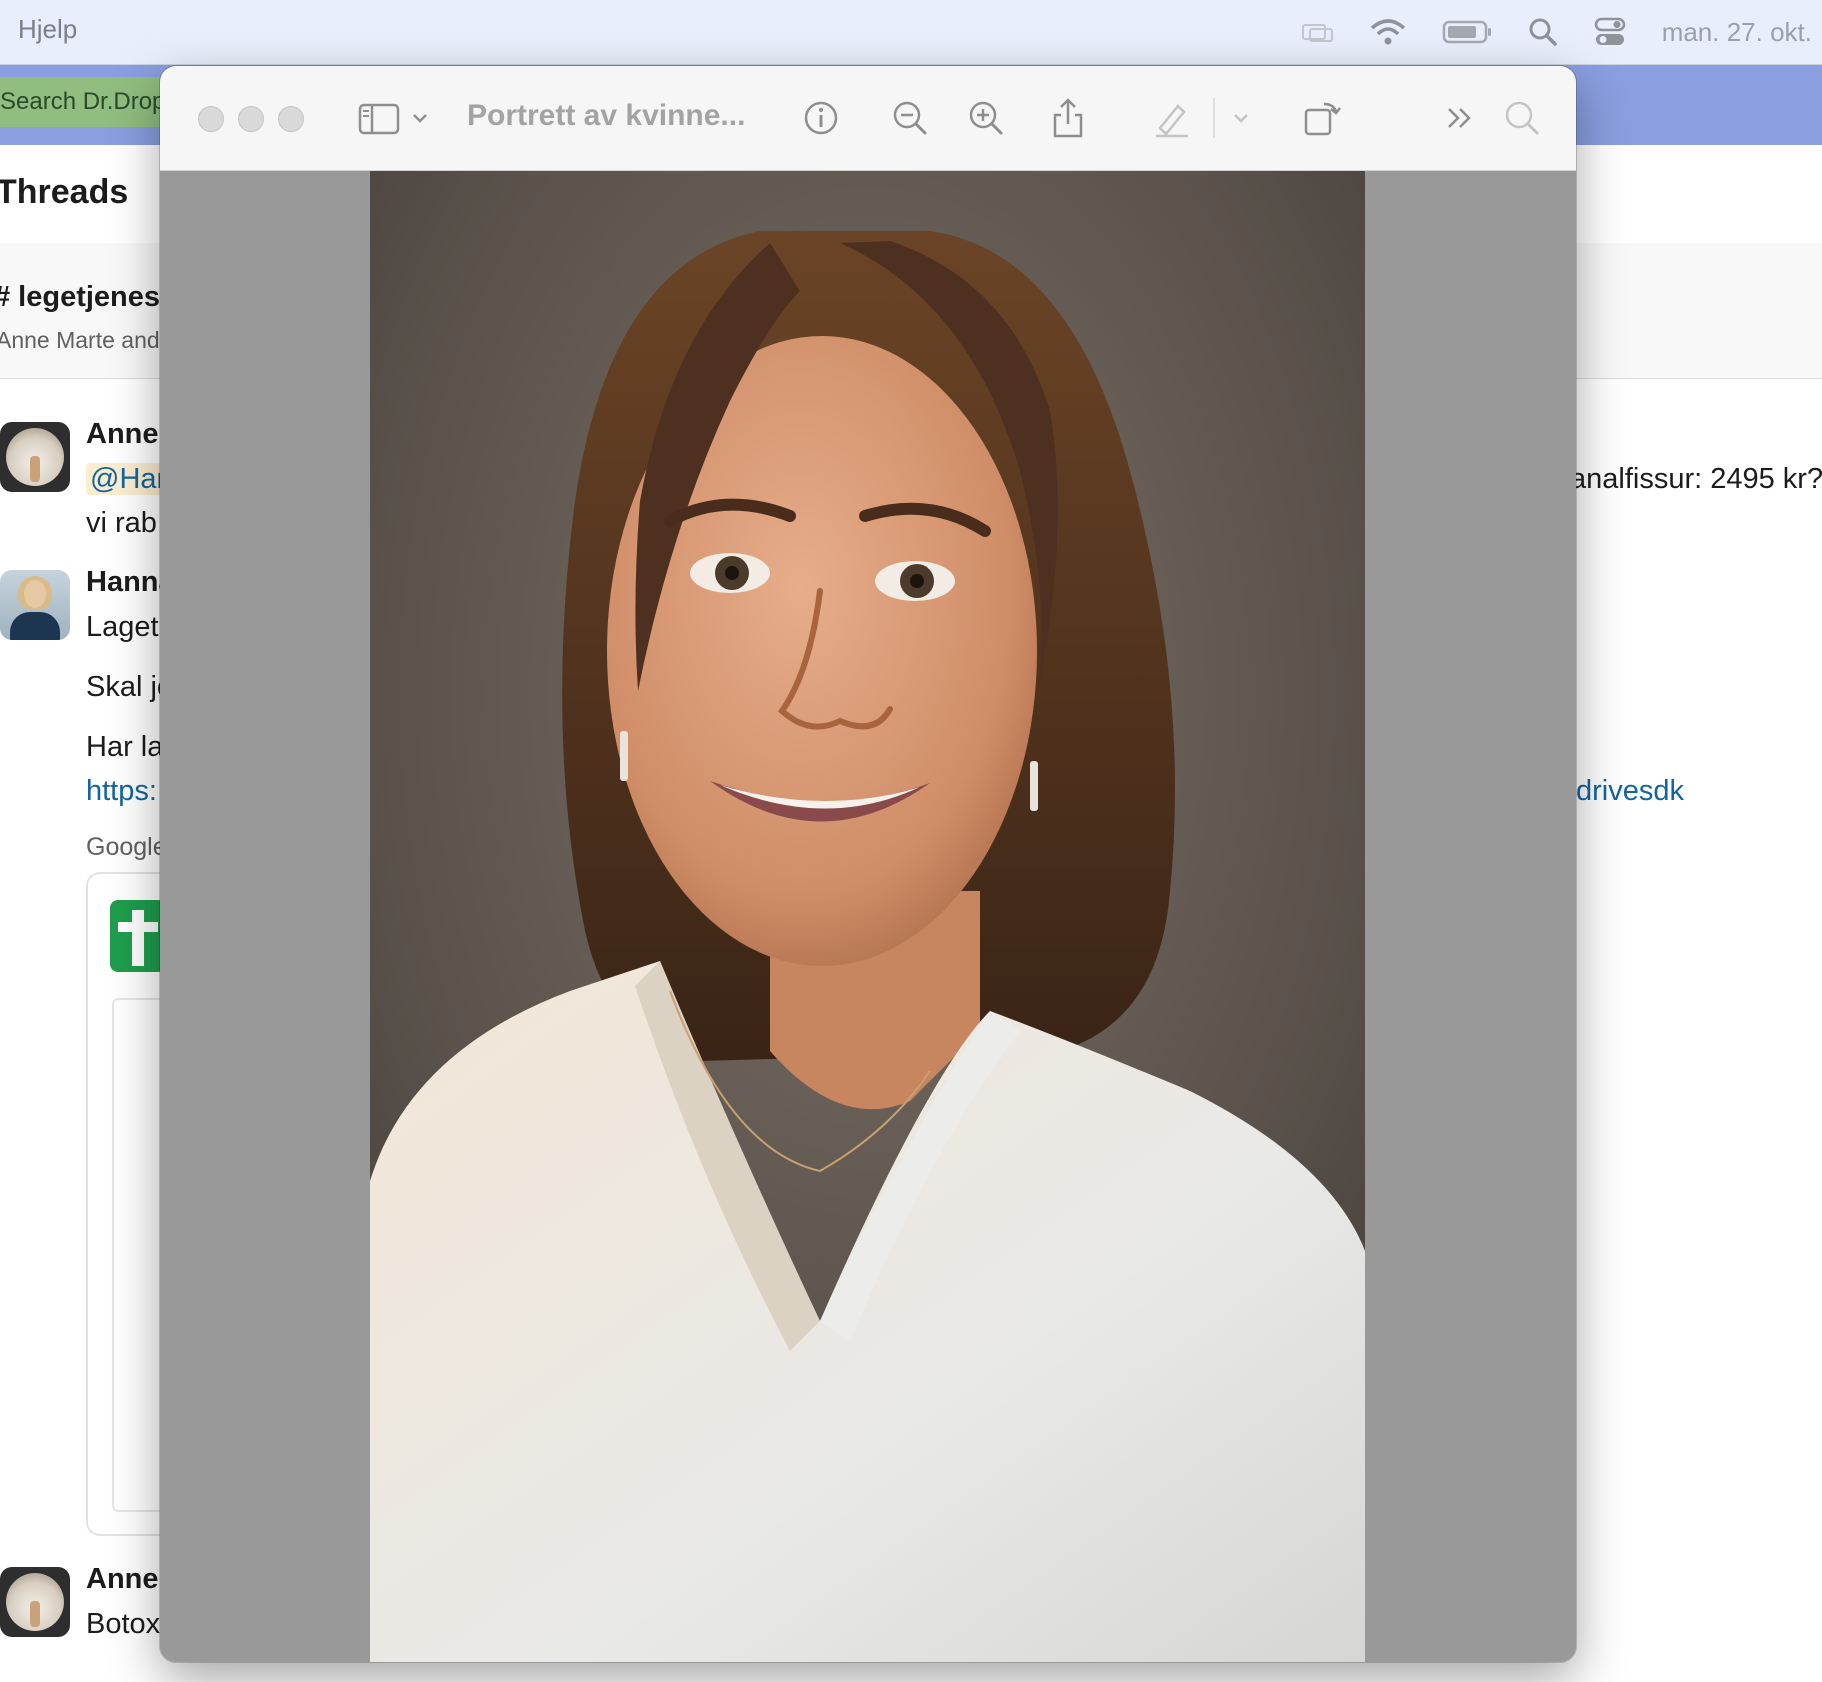 This screenshot has width=1822, height=1682. Describe the element at coordinates (122, 627) in the screenshot. I see `message-text: Laget` at that location.